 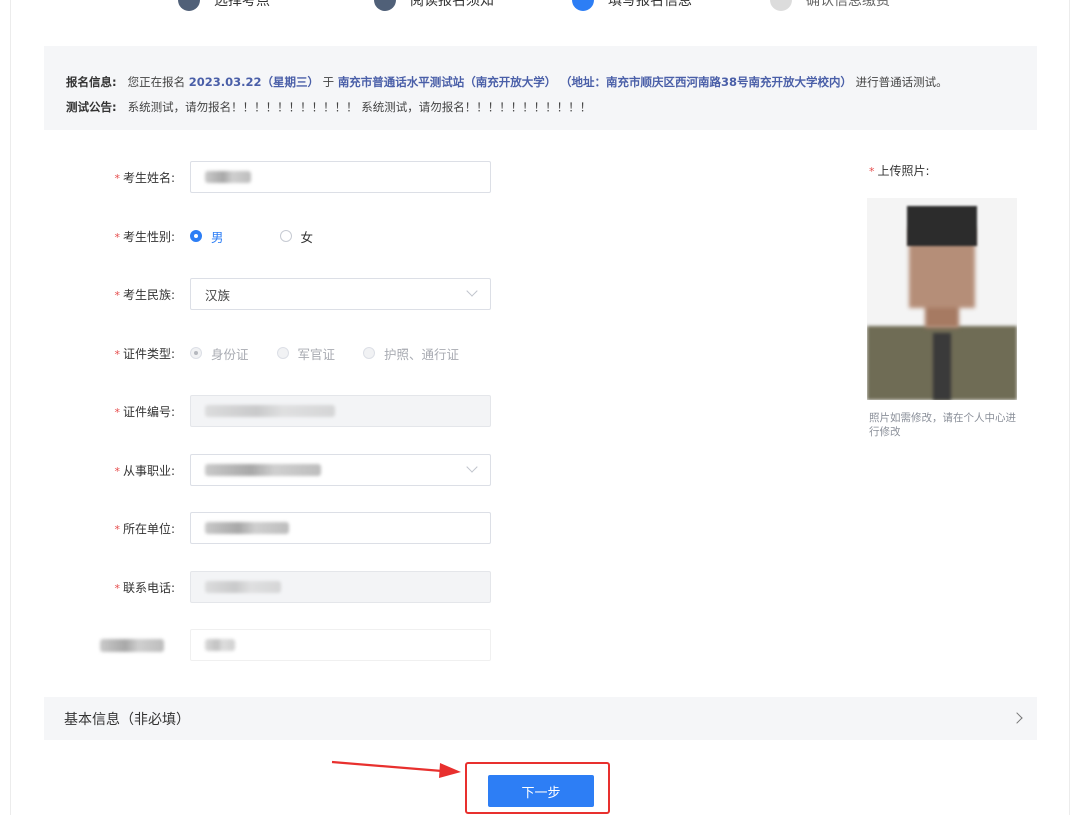 What do you see at coordinates (87, 236) in the screenshot?
I see `gender-label: * 考生性别:` at bounding box center [87, 236].